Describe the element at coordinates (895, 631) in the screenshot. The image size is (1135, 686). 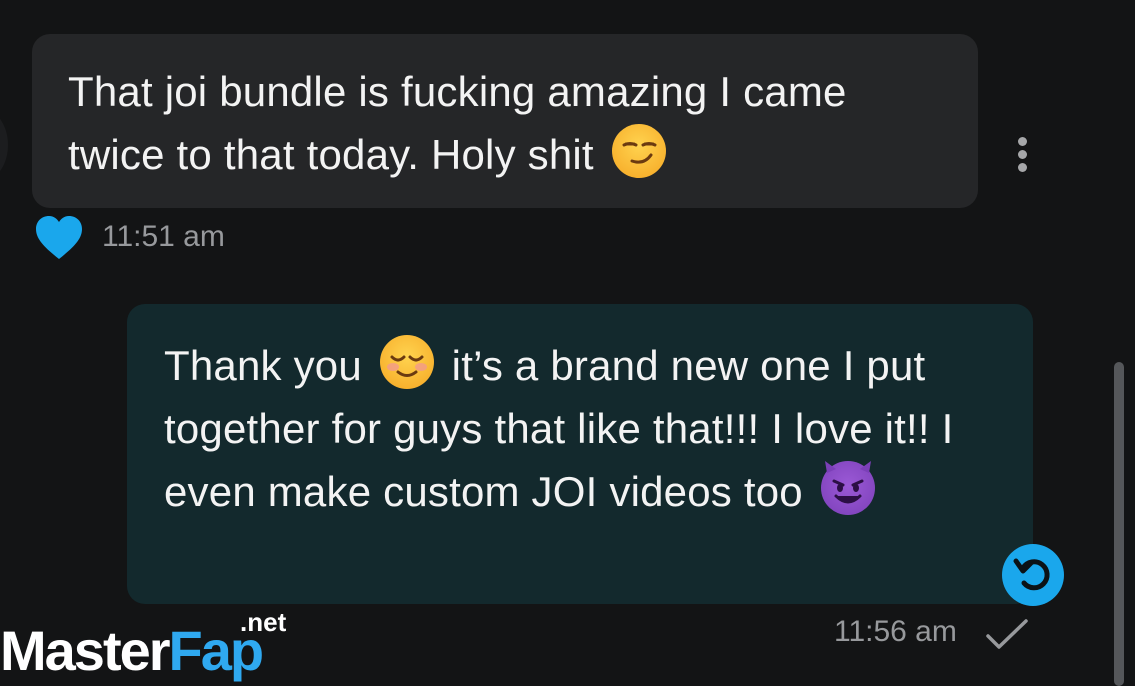
I see `message-timestamp: 11:56 am` at that location.